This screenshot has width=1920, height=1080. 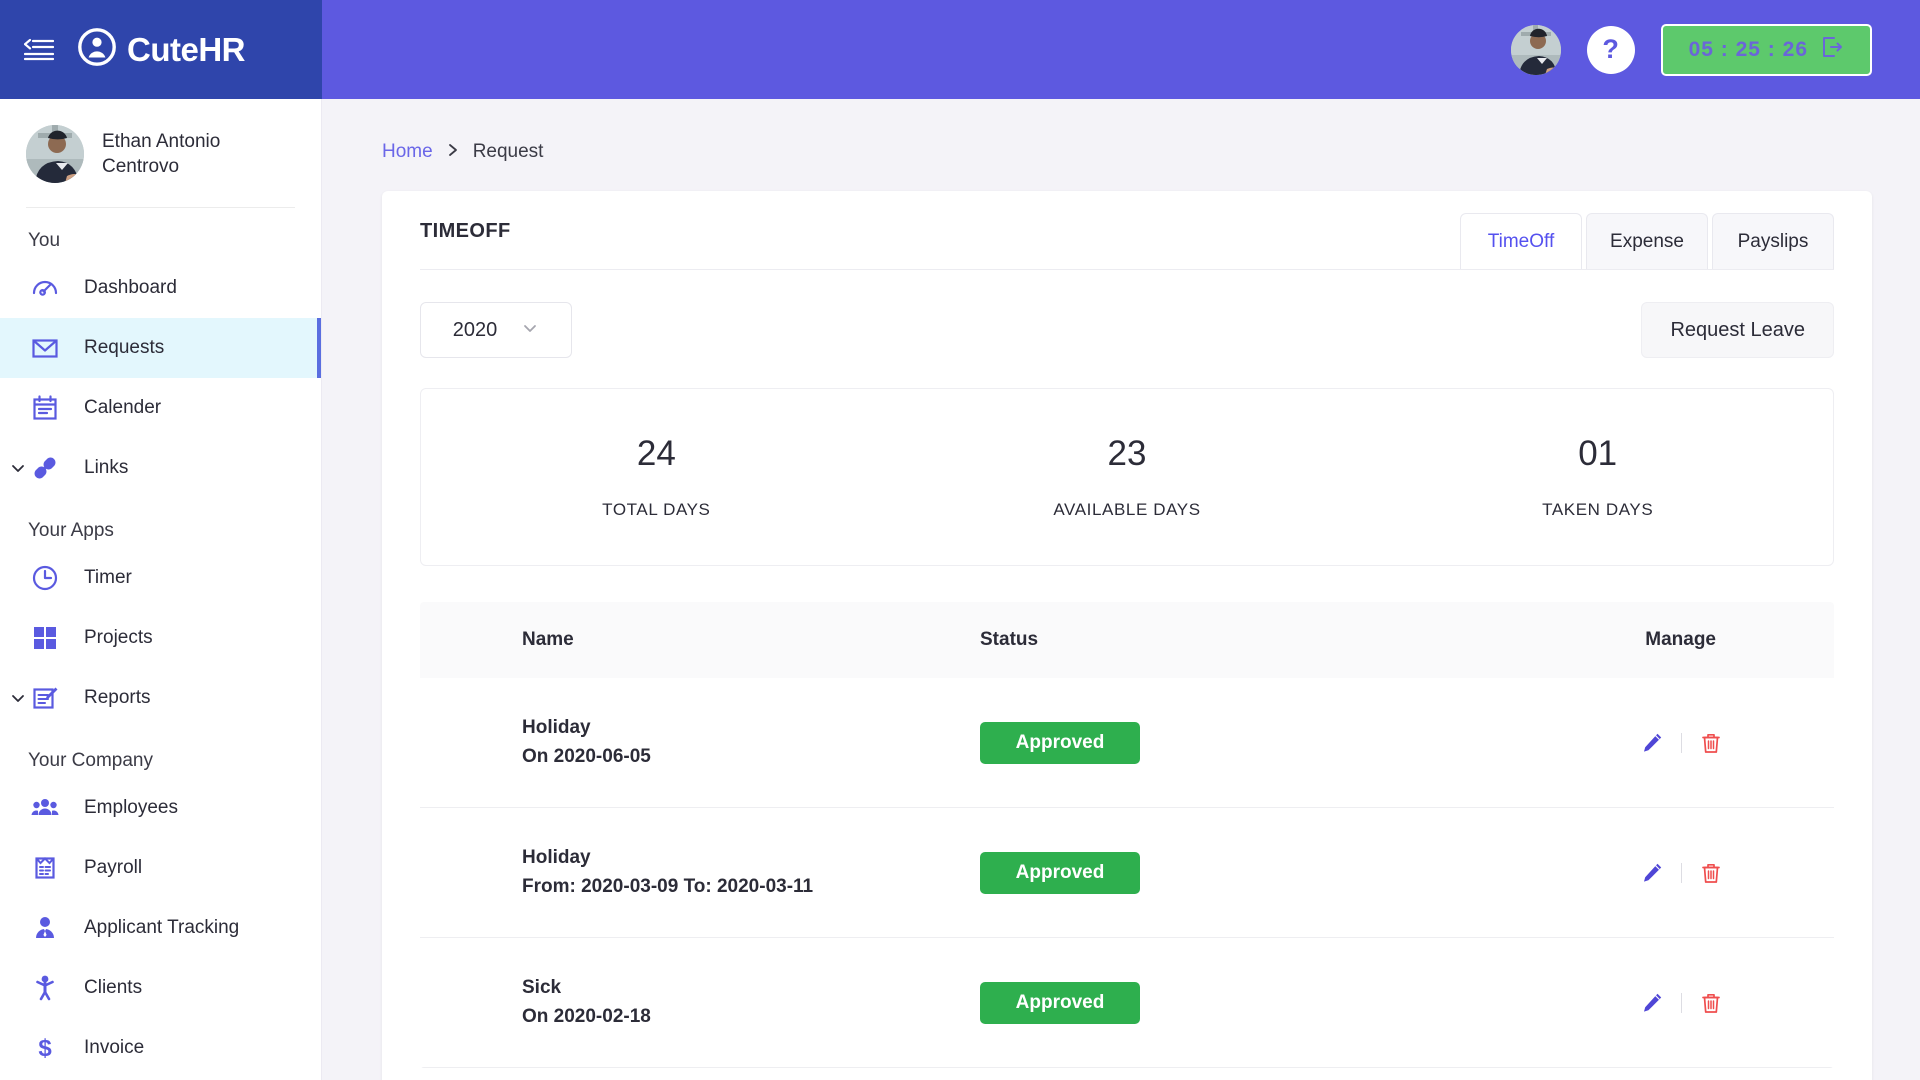 I want to click on sidebar-user-profile: Ethan Antonio Centrovo, so click(x=160, y=153).